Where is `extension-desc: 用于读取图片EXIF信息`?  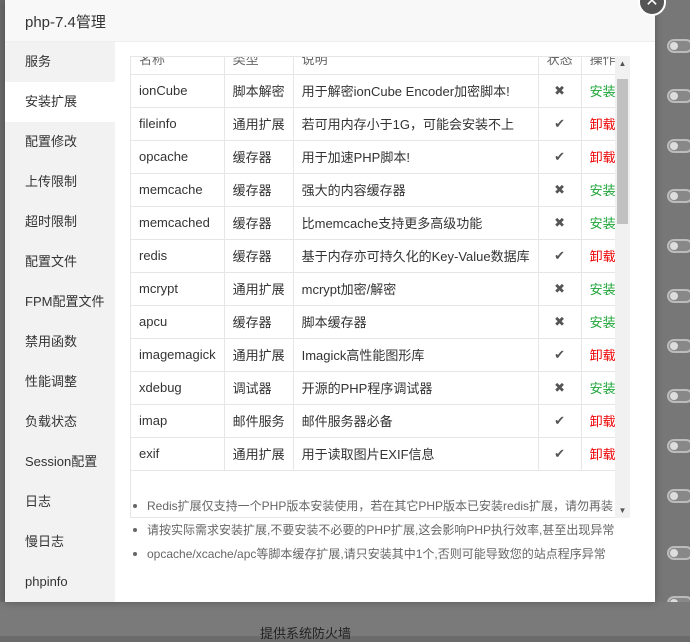 extension-desc: 用于读取图片EXIF信息 is located at coordinates (416, 454).